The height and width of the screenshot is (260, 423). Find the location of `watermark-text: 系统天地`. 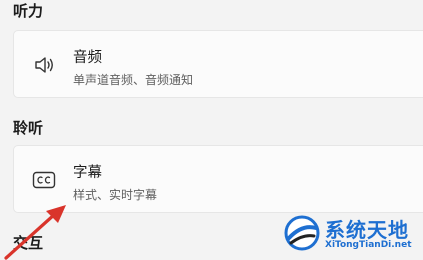

watermark-text: 系统天地 is located at coordinates (367, 230).